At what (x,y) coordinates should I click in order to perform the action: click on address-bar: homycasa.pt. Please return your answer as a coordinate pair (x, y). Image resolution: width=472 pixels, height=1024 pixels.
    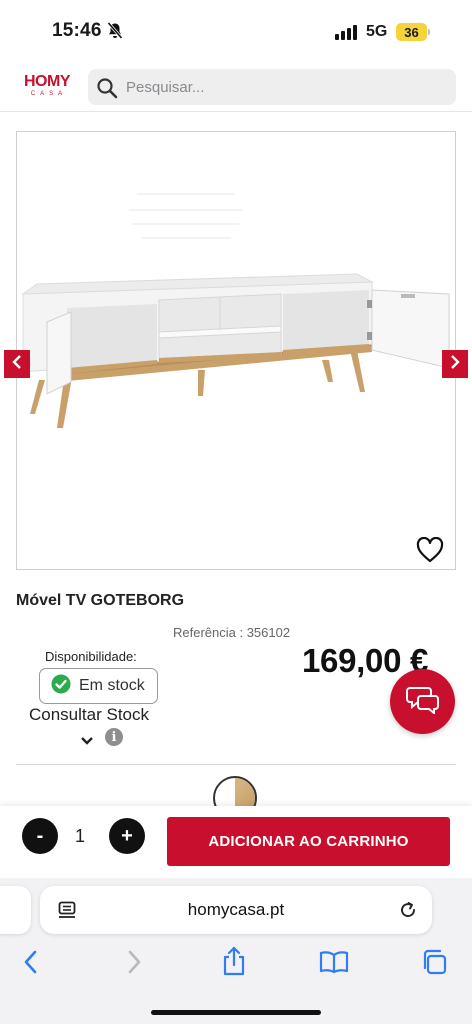
    Looking at the image, I should click on (236, 910).